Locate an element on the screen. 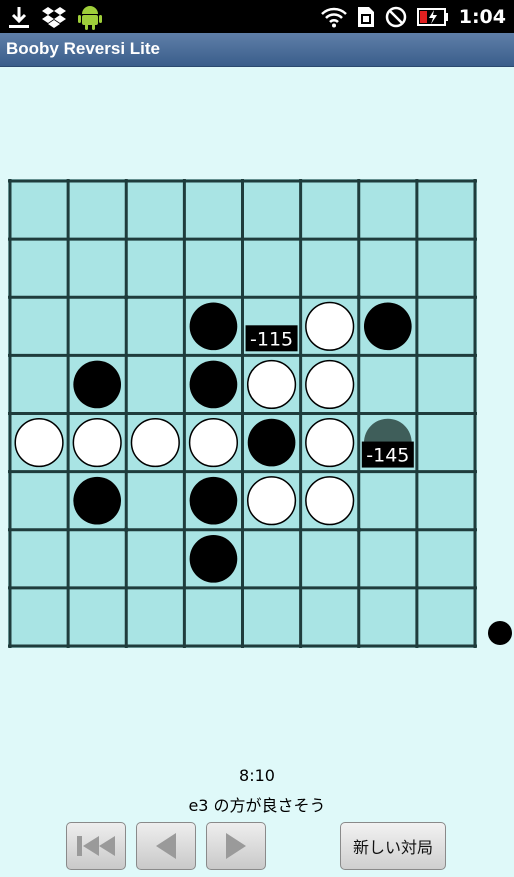 This screenshot has height=877, width=514. notification-icons is located at coordinates (55, 17).